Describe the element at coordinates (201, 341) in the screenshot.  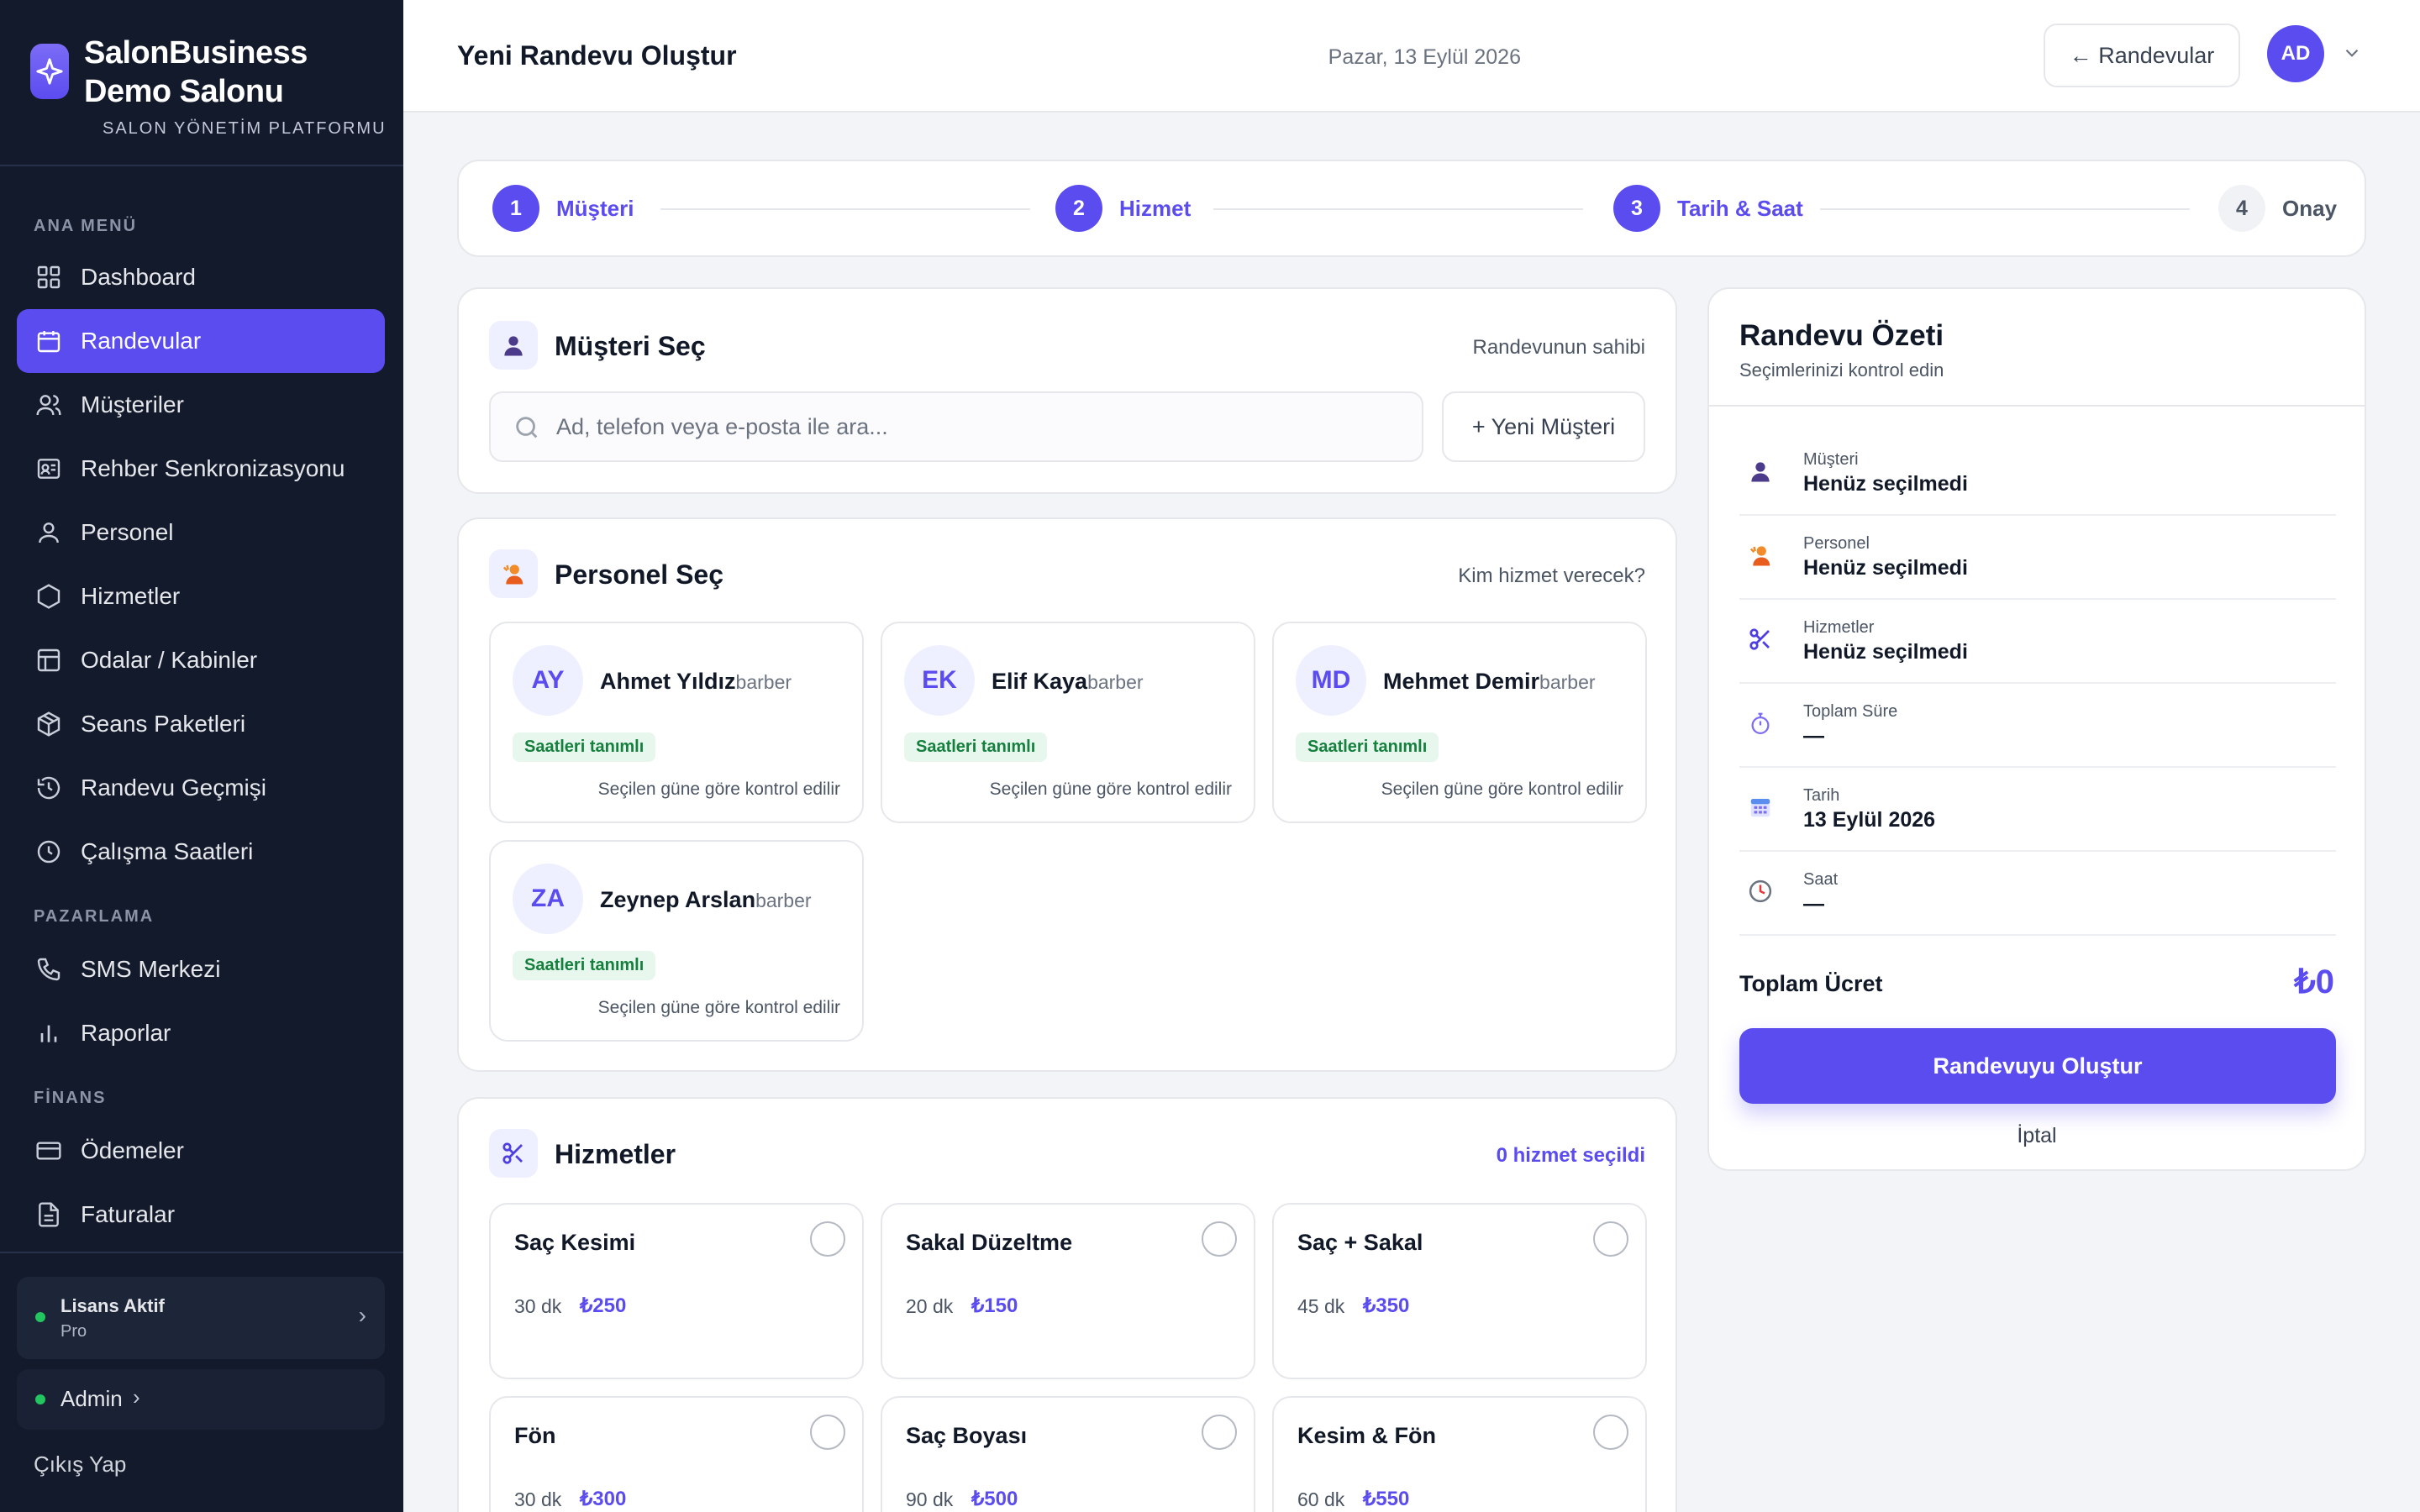
I see `sidebar-item-randevular: Randevular` at that location.